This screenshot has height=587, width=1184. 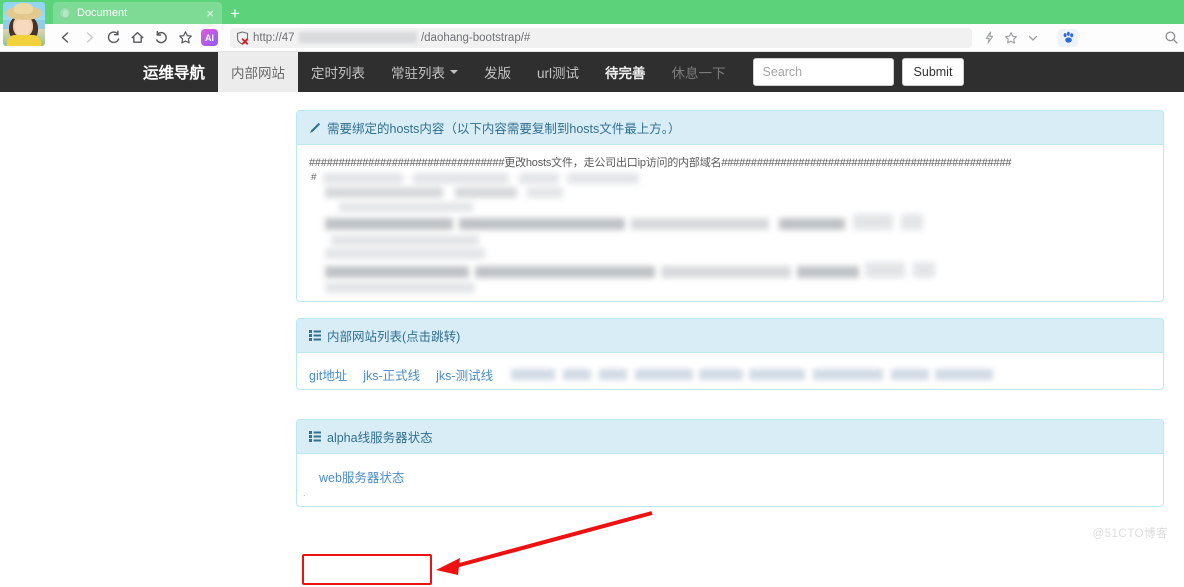 What do you see at coordinates (730, 336) in the screenshot?
I see `panel-internal-sites-heading: 内部网站列表(点击跳转)` at bounding box center [730, 336].